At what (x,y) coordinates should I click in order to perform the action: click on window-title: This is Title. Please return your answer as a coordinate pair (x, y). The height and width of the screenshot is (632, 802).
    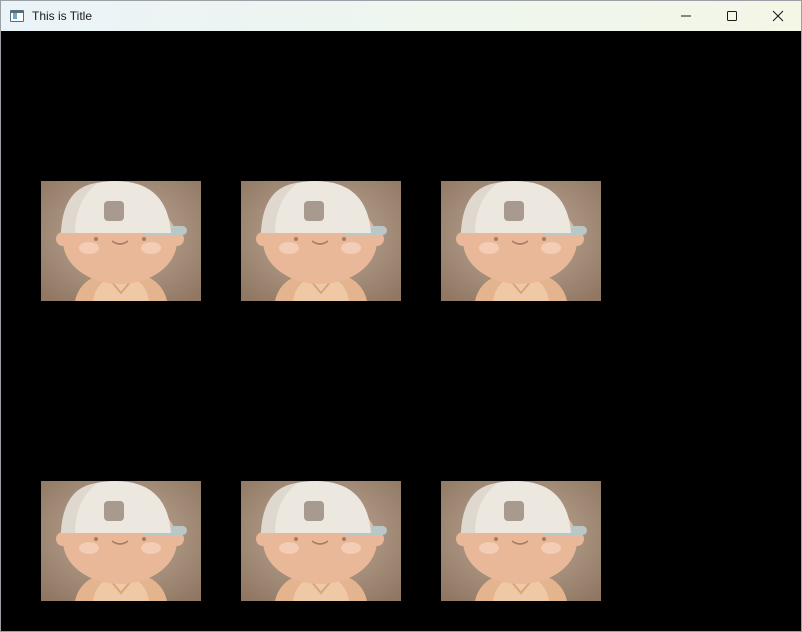
    Looking at the image, I should click on (62, 16).